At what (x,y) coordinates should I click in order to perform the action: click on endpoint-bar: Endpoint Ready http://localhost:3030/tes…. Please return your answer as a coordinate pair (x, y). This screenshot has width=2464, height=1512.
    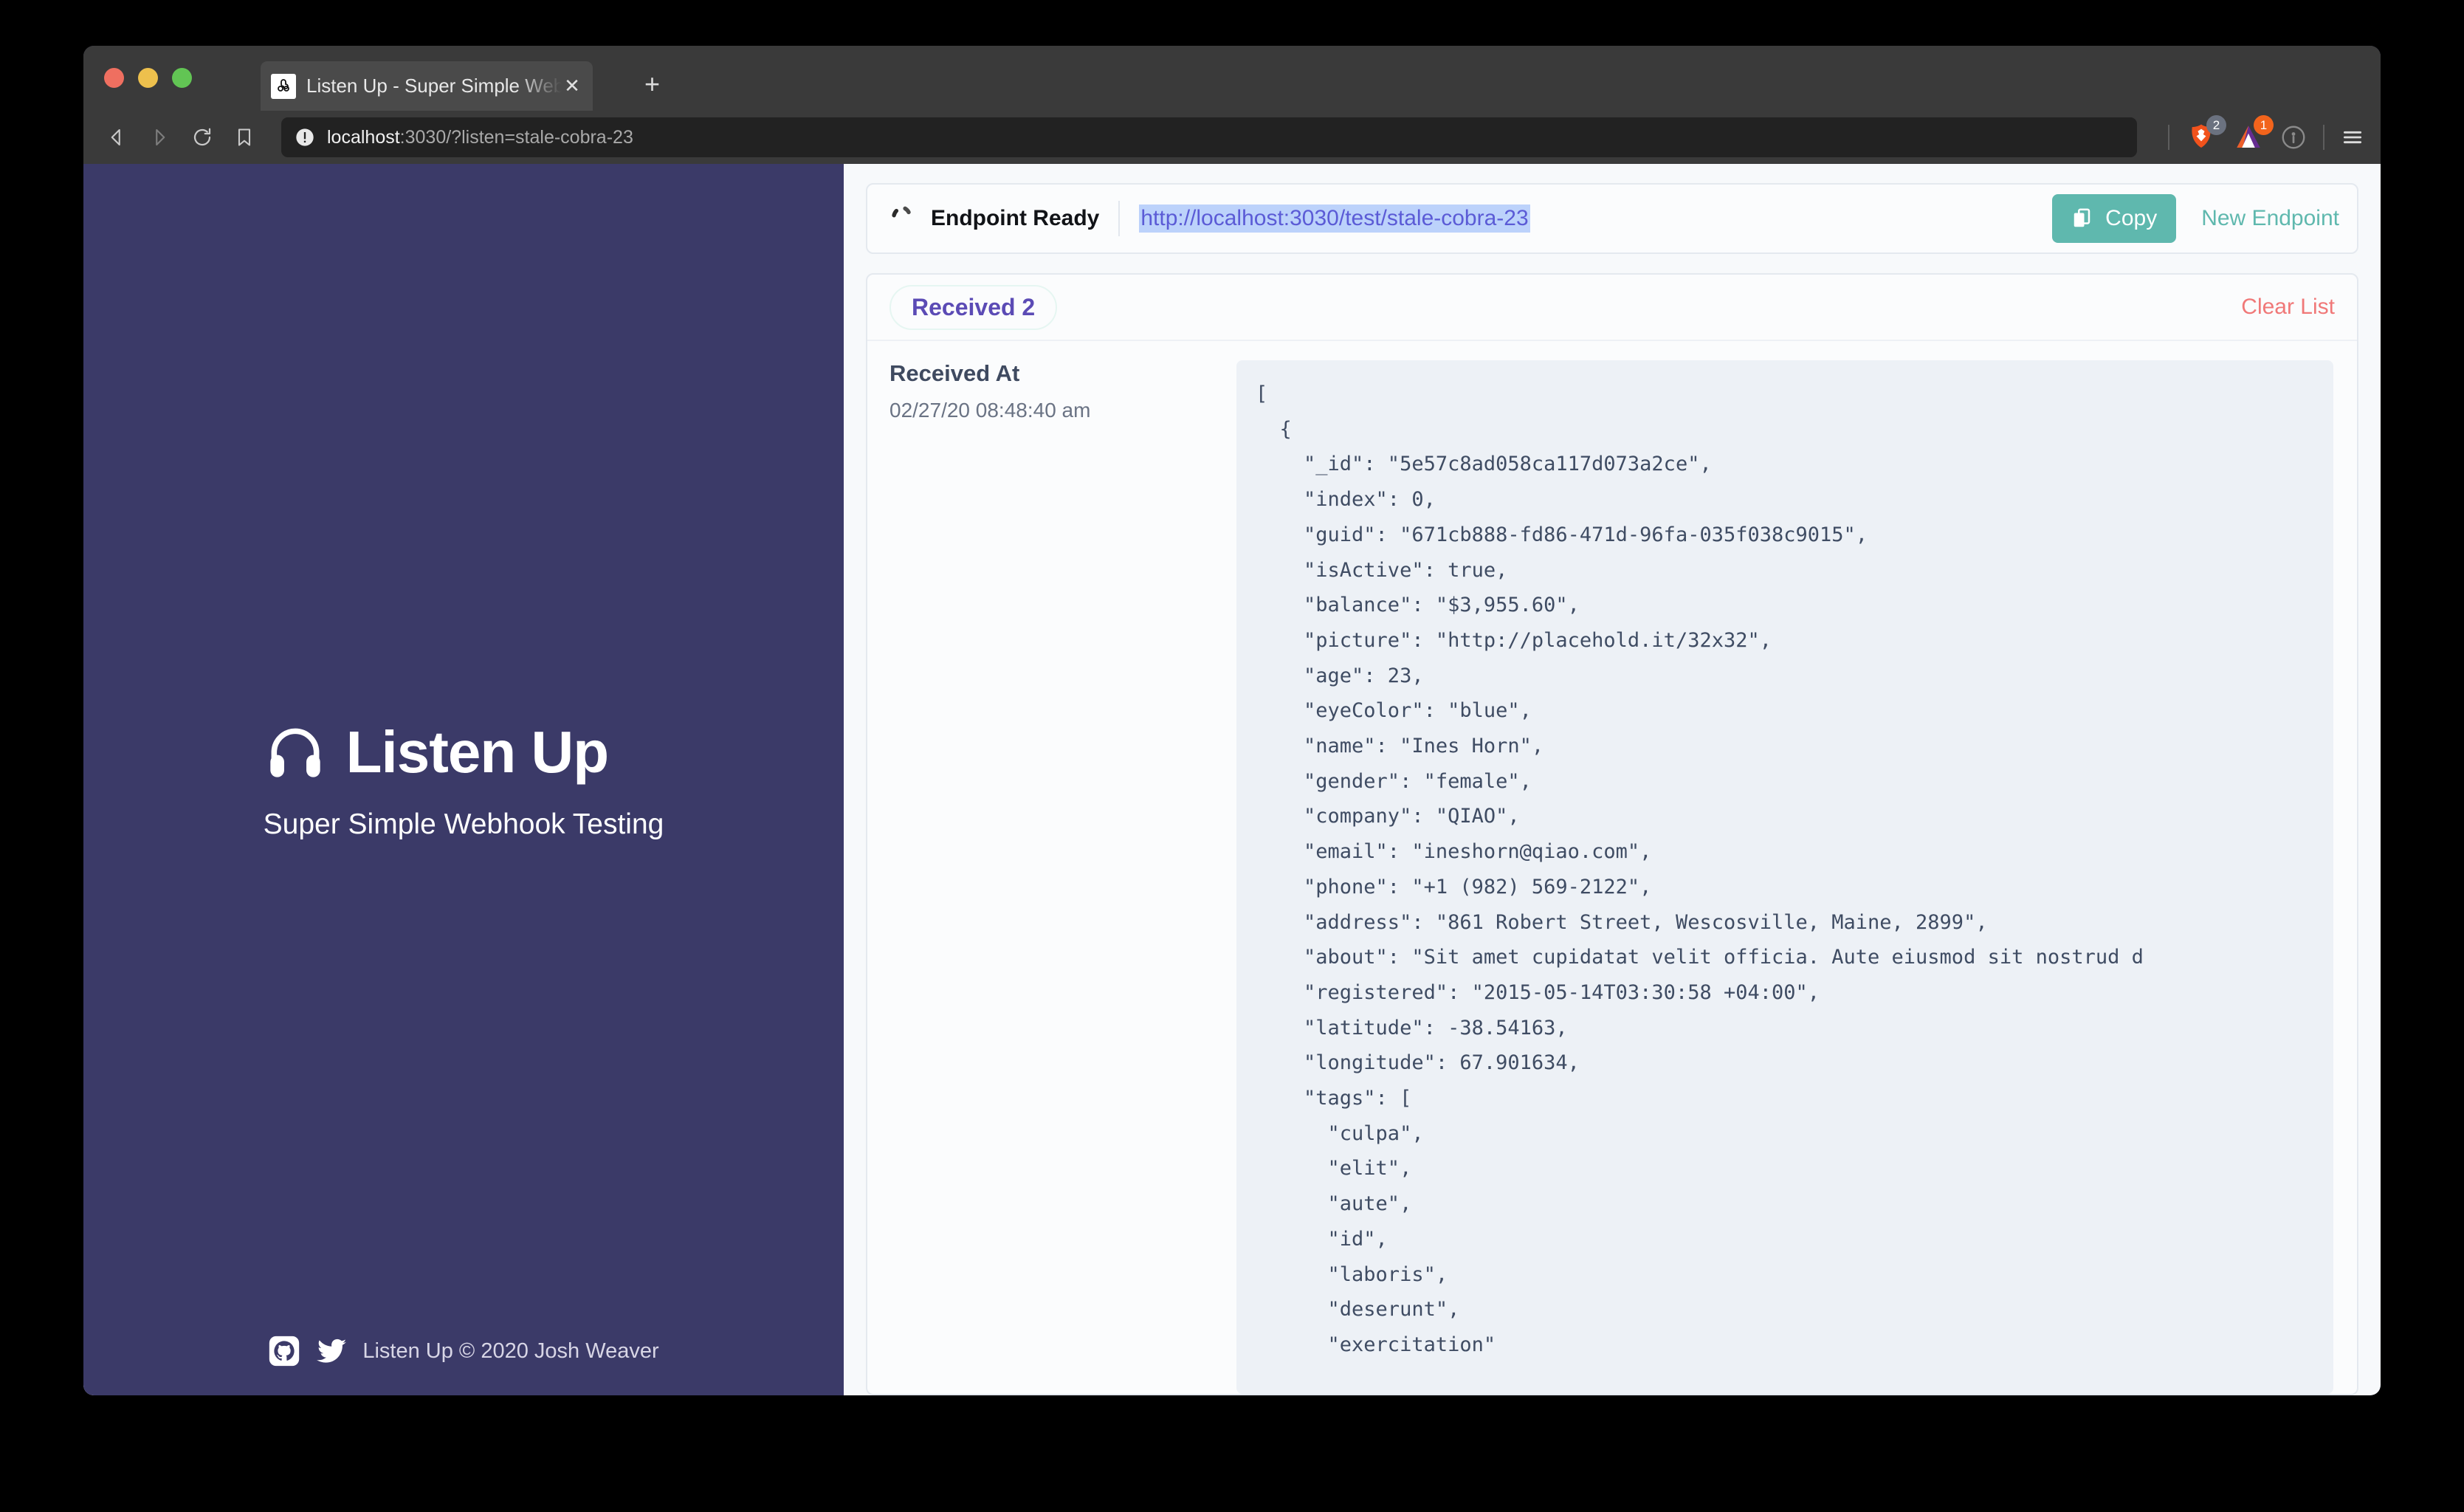
    Looking at the image, I should click on (1612, 218).